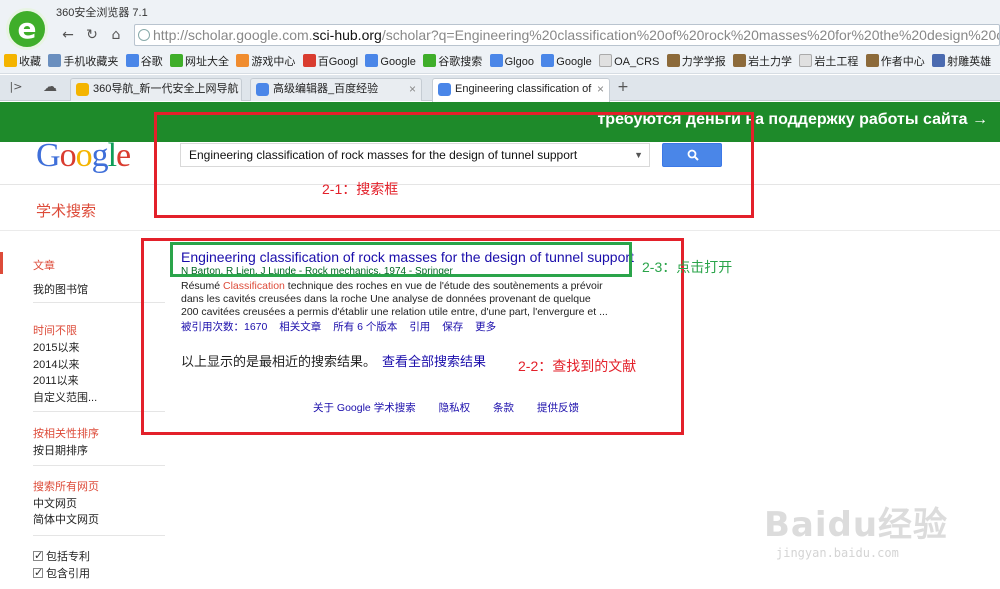 The height and width of the screenshot is (589, 1000). What do you see at coordinates (61, 573) in the screenshot?
I see `include-citations-checkbox: 包含引用` at bounding box center [61, 573].